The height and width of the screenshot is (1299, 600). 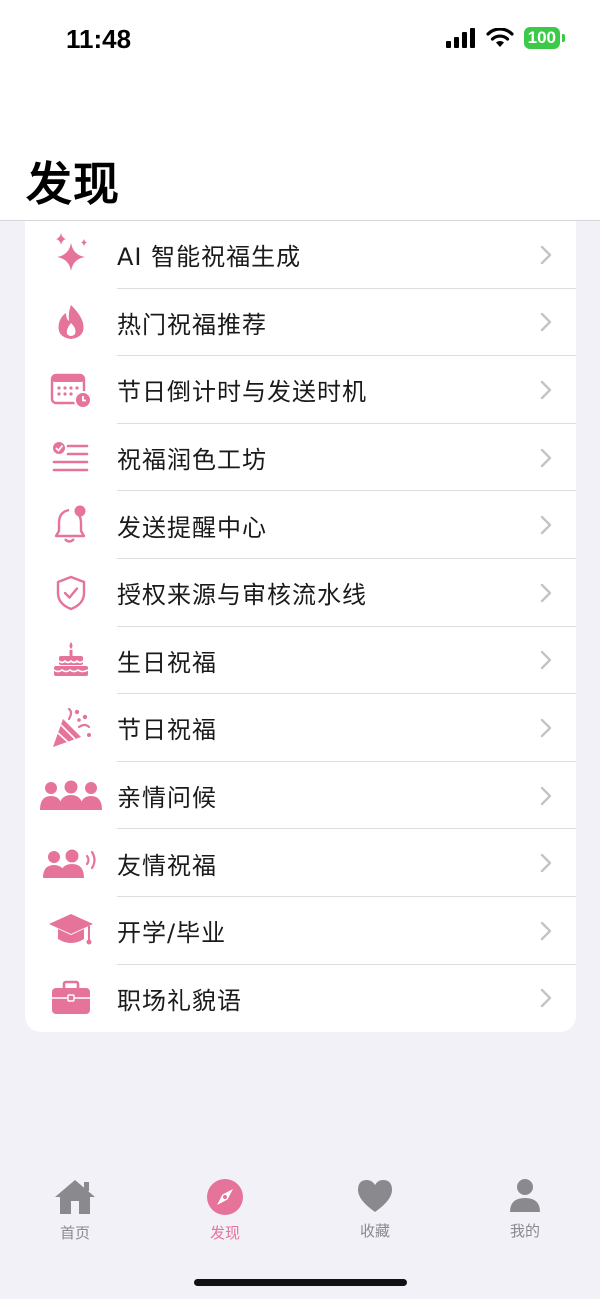 What do you see at coordinates (167, 730) in the screenshot?
I see `menu-item-label: 节日祝福` at bounding box center [167, 730].